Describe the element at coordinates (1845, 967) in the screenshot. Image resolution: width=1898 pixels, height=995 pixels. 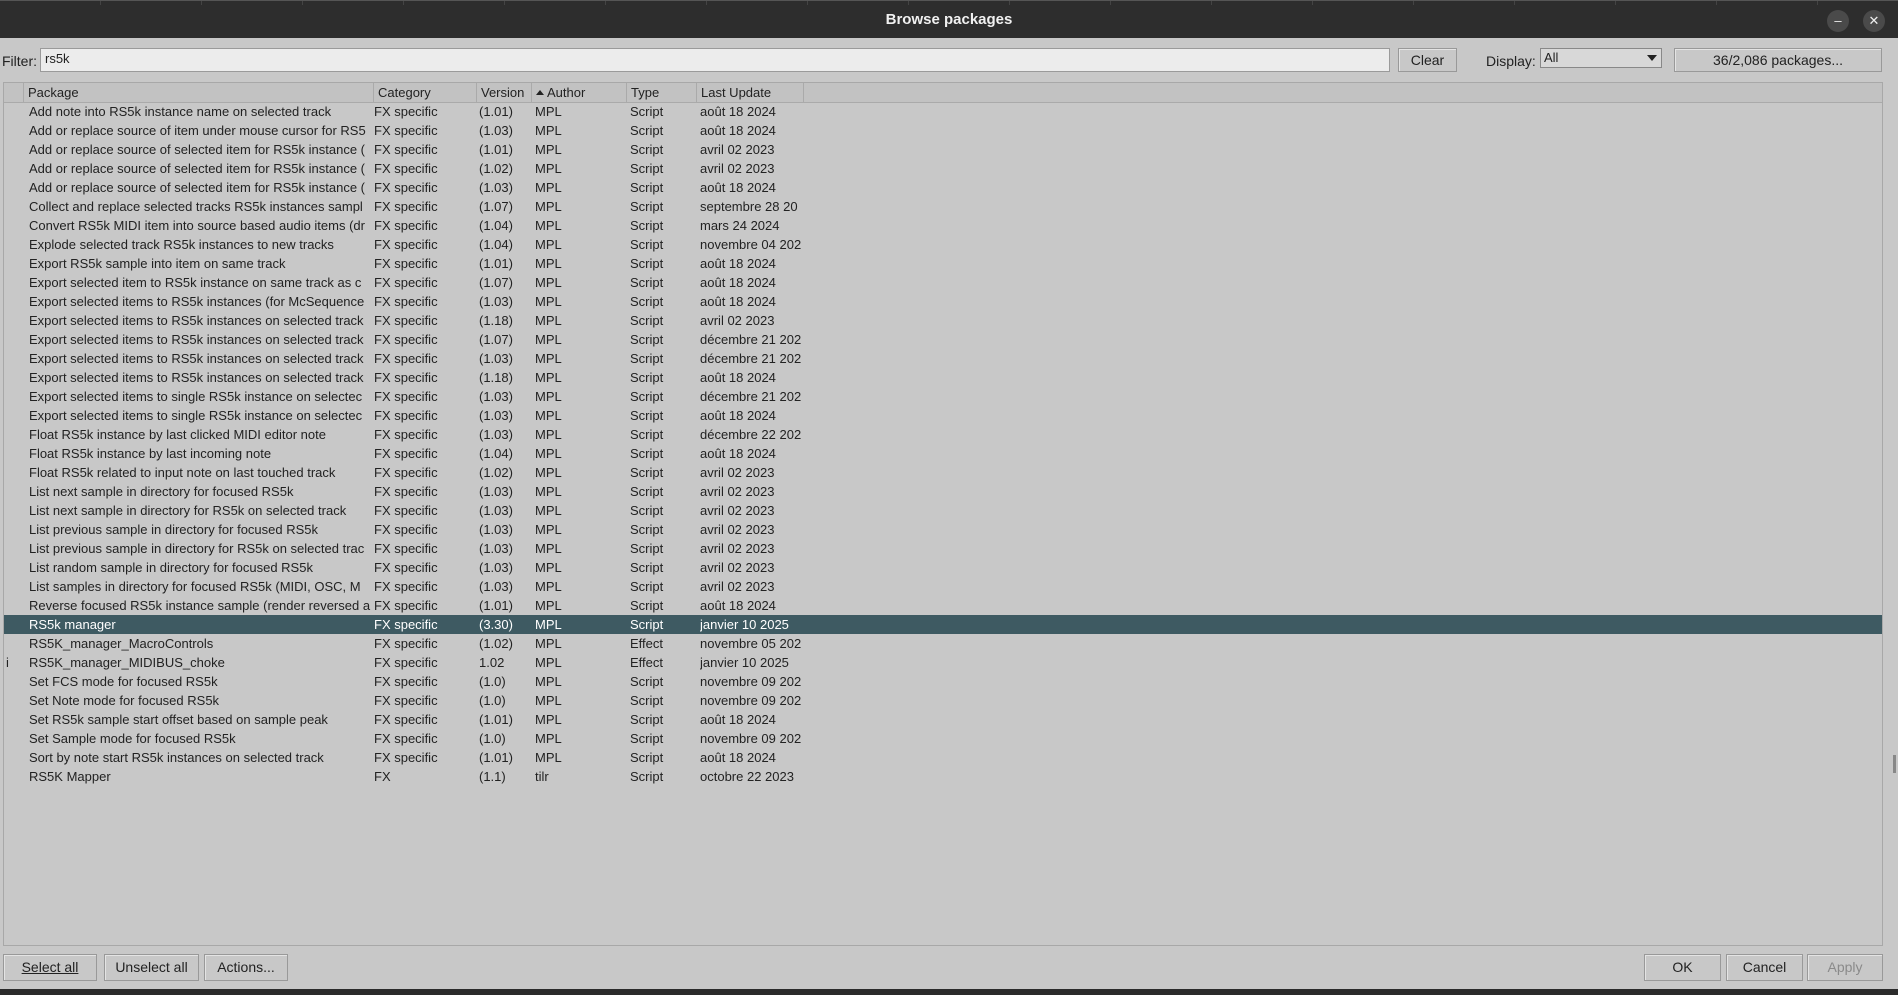
I see `apply-button: Apply` at that location.